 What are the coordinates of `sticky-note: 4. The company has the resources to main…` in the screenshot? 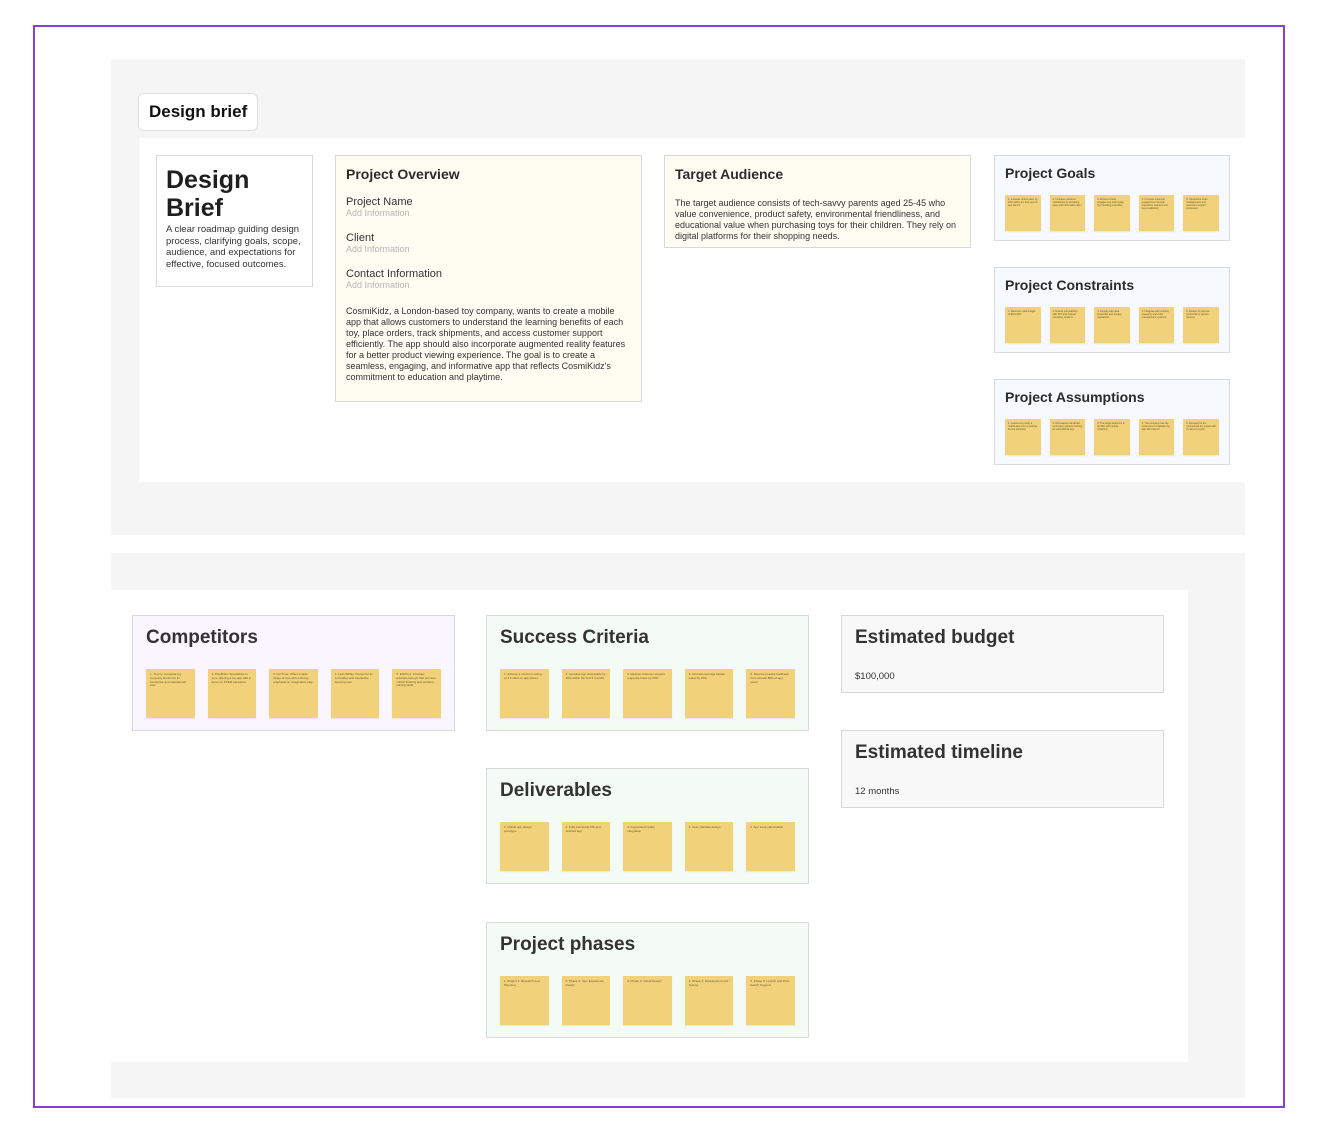 It's located at (1156, 437).